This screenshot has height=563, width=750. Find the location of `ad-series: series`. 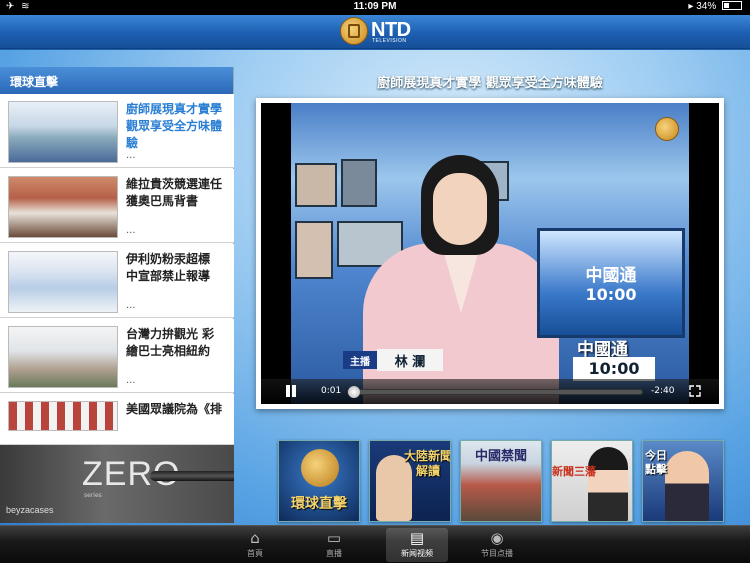

ad-series: series is located at coordinates (93, 495).